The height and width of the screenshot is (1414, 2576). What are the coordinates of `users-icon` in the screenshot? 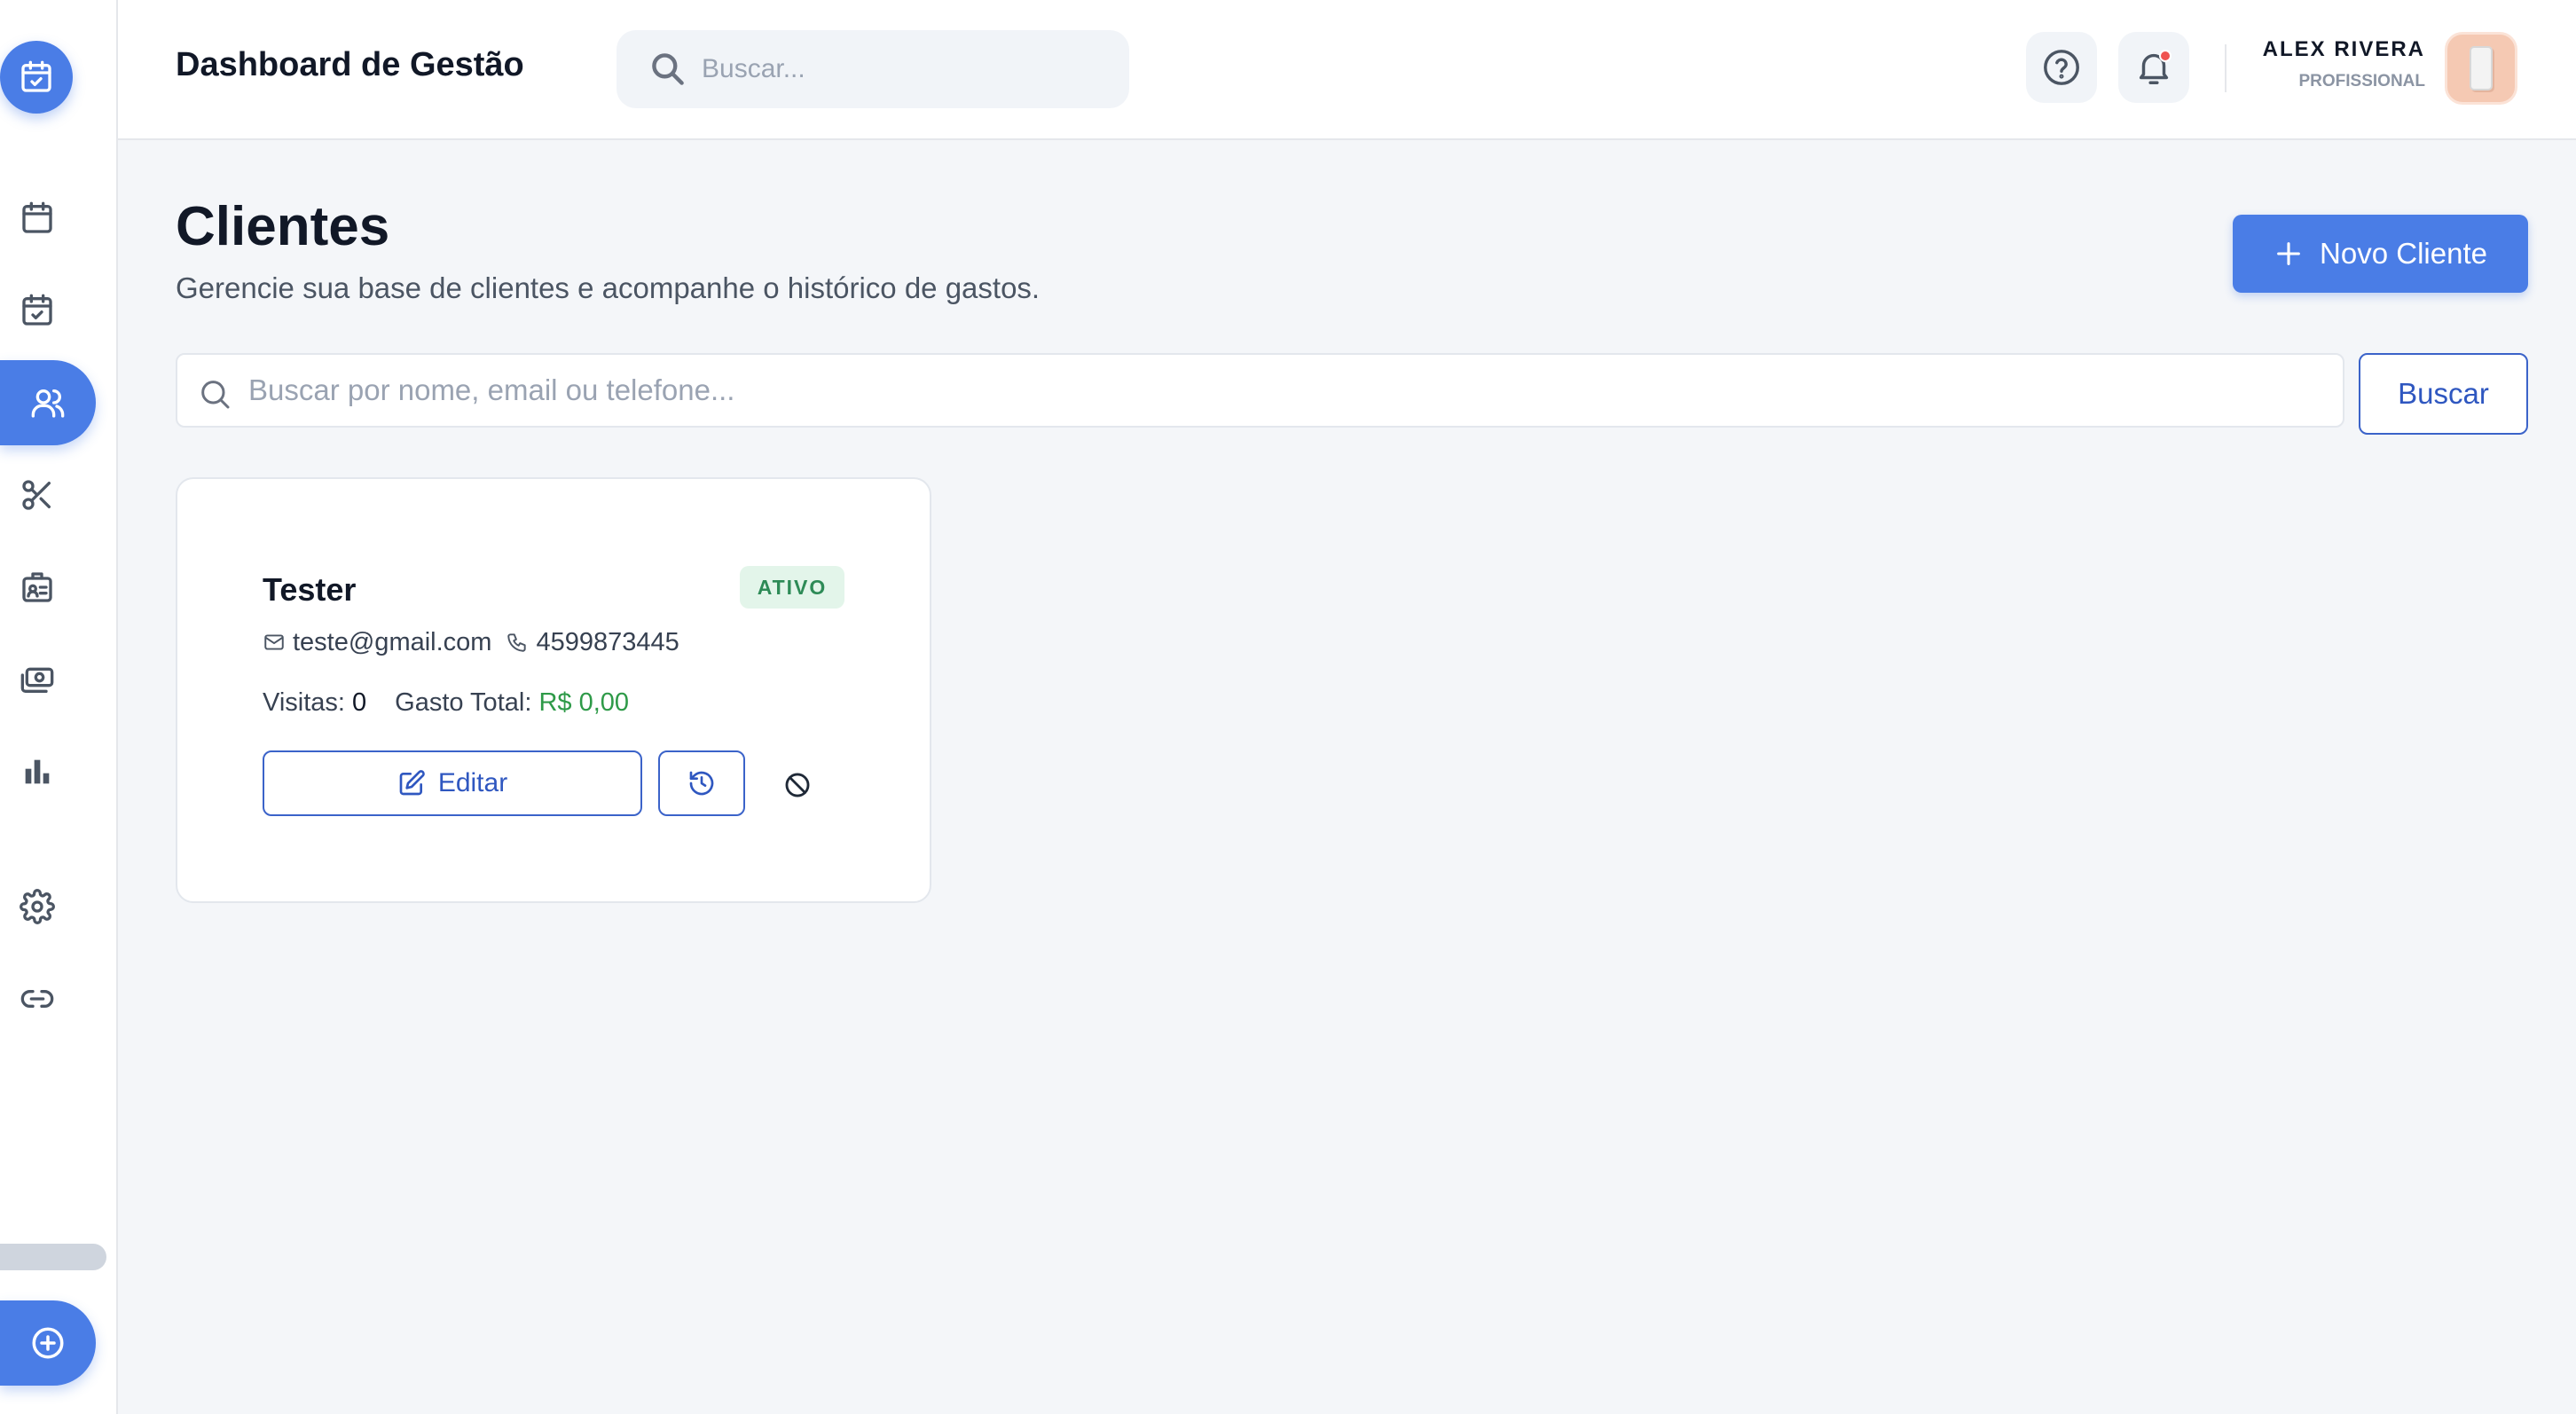 It's located at (48, 403).